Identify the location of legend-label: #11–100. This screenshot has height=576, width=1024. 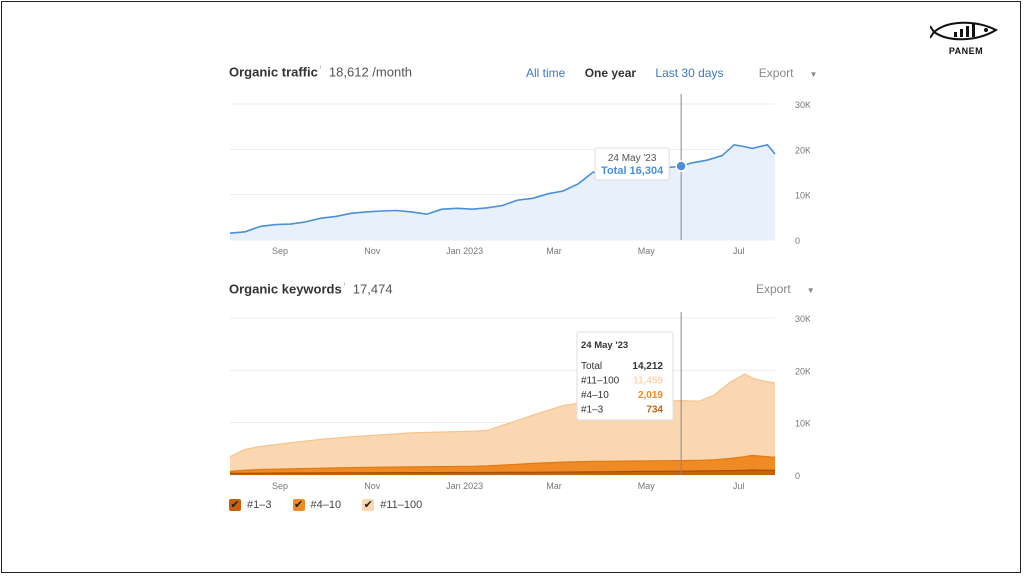
(401, 505).